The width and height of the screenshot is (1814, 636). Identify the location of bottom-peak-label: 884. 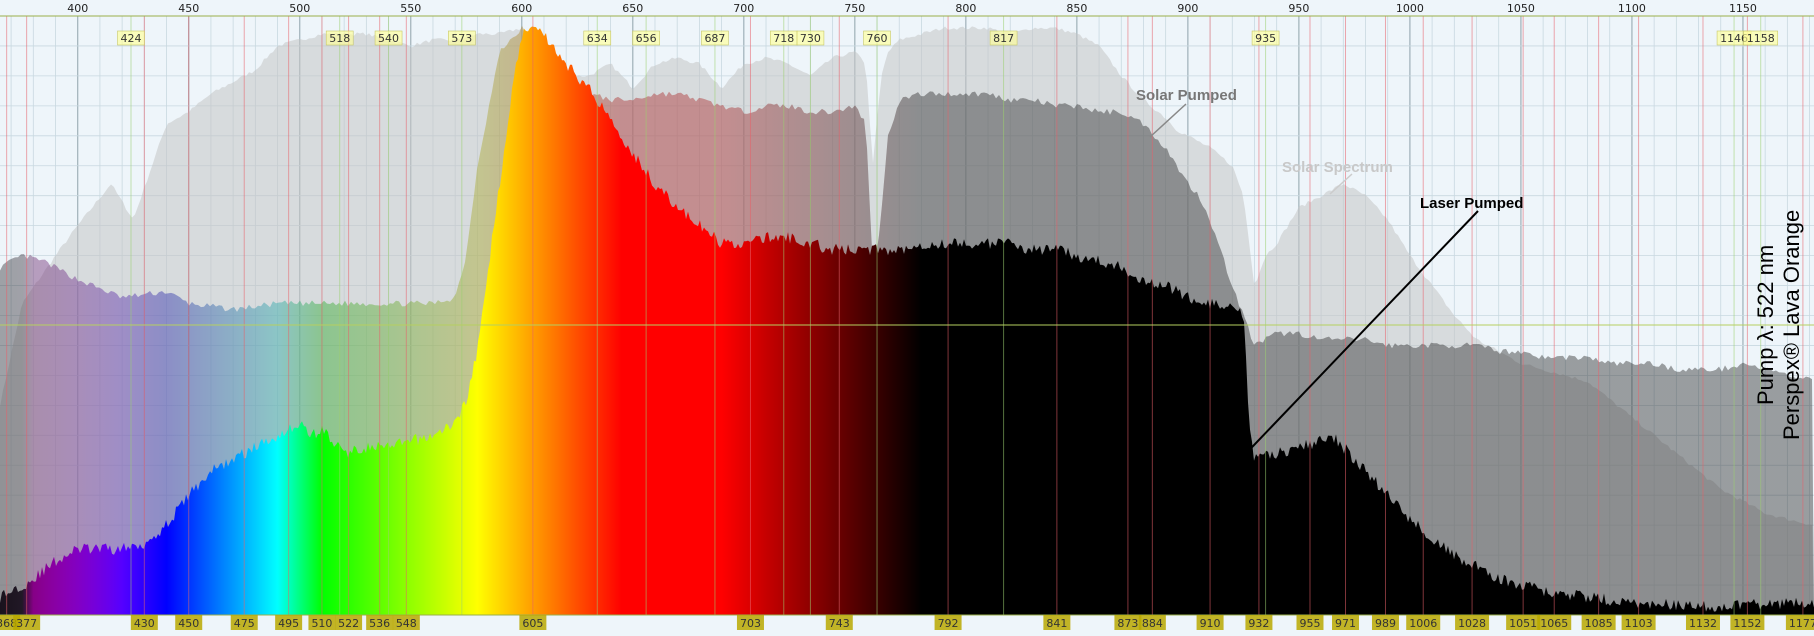
(1152, 622).